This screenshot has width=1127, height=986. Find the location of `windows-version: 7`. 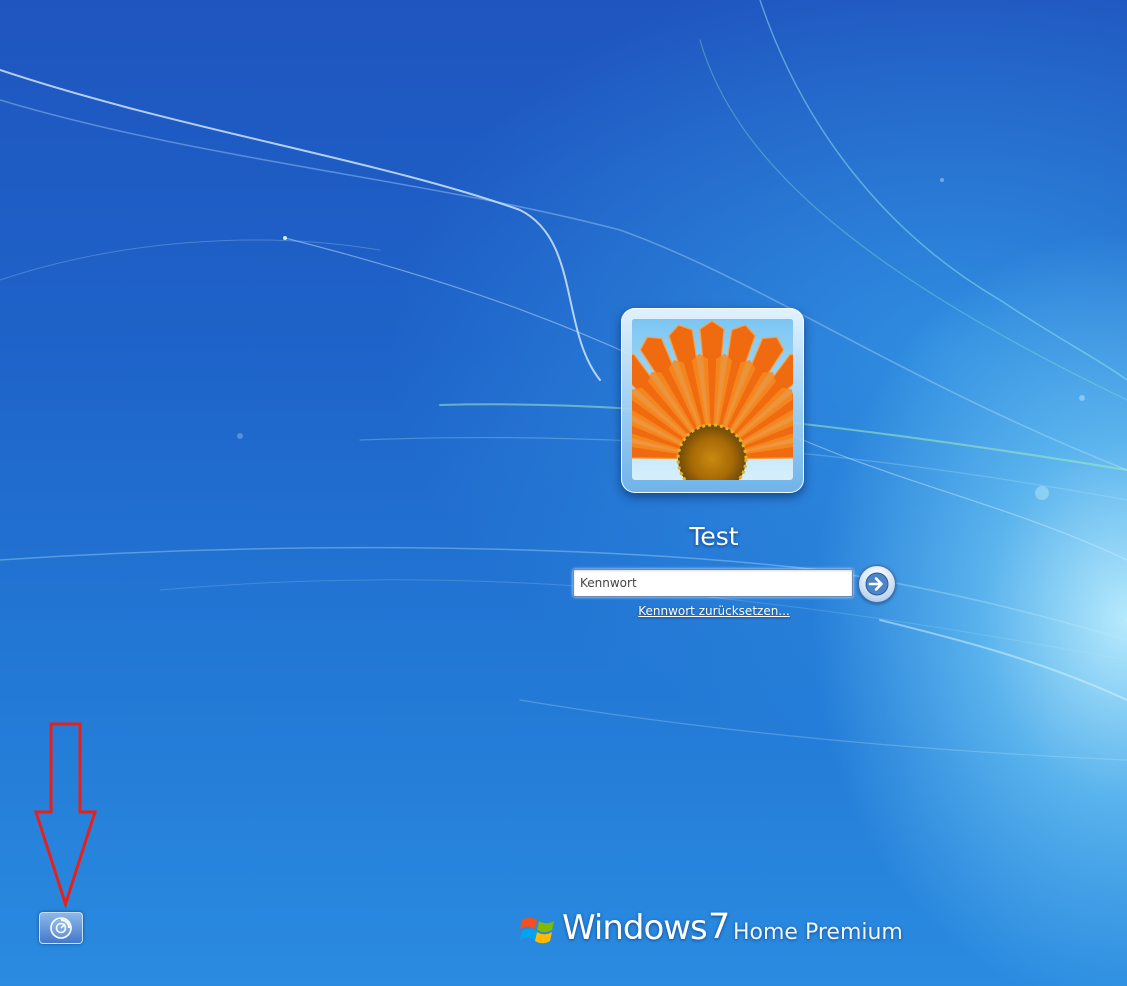

windows-version: 7 is located at coordinates (719, 927).